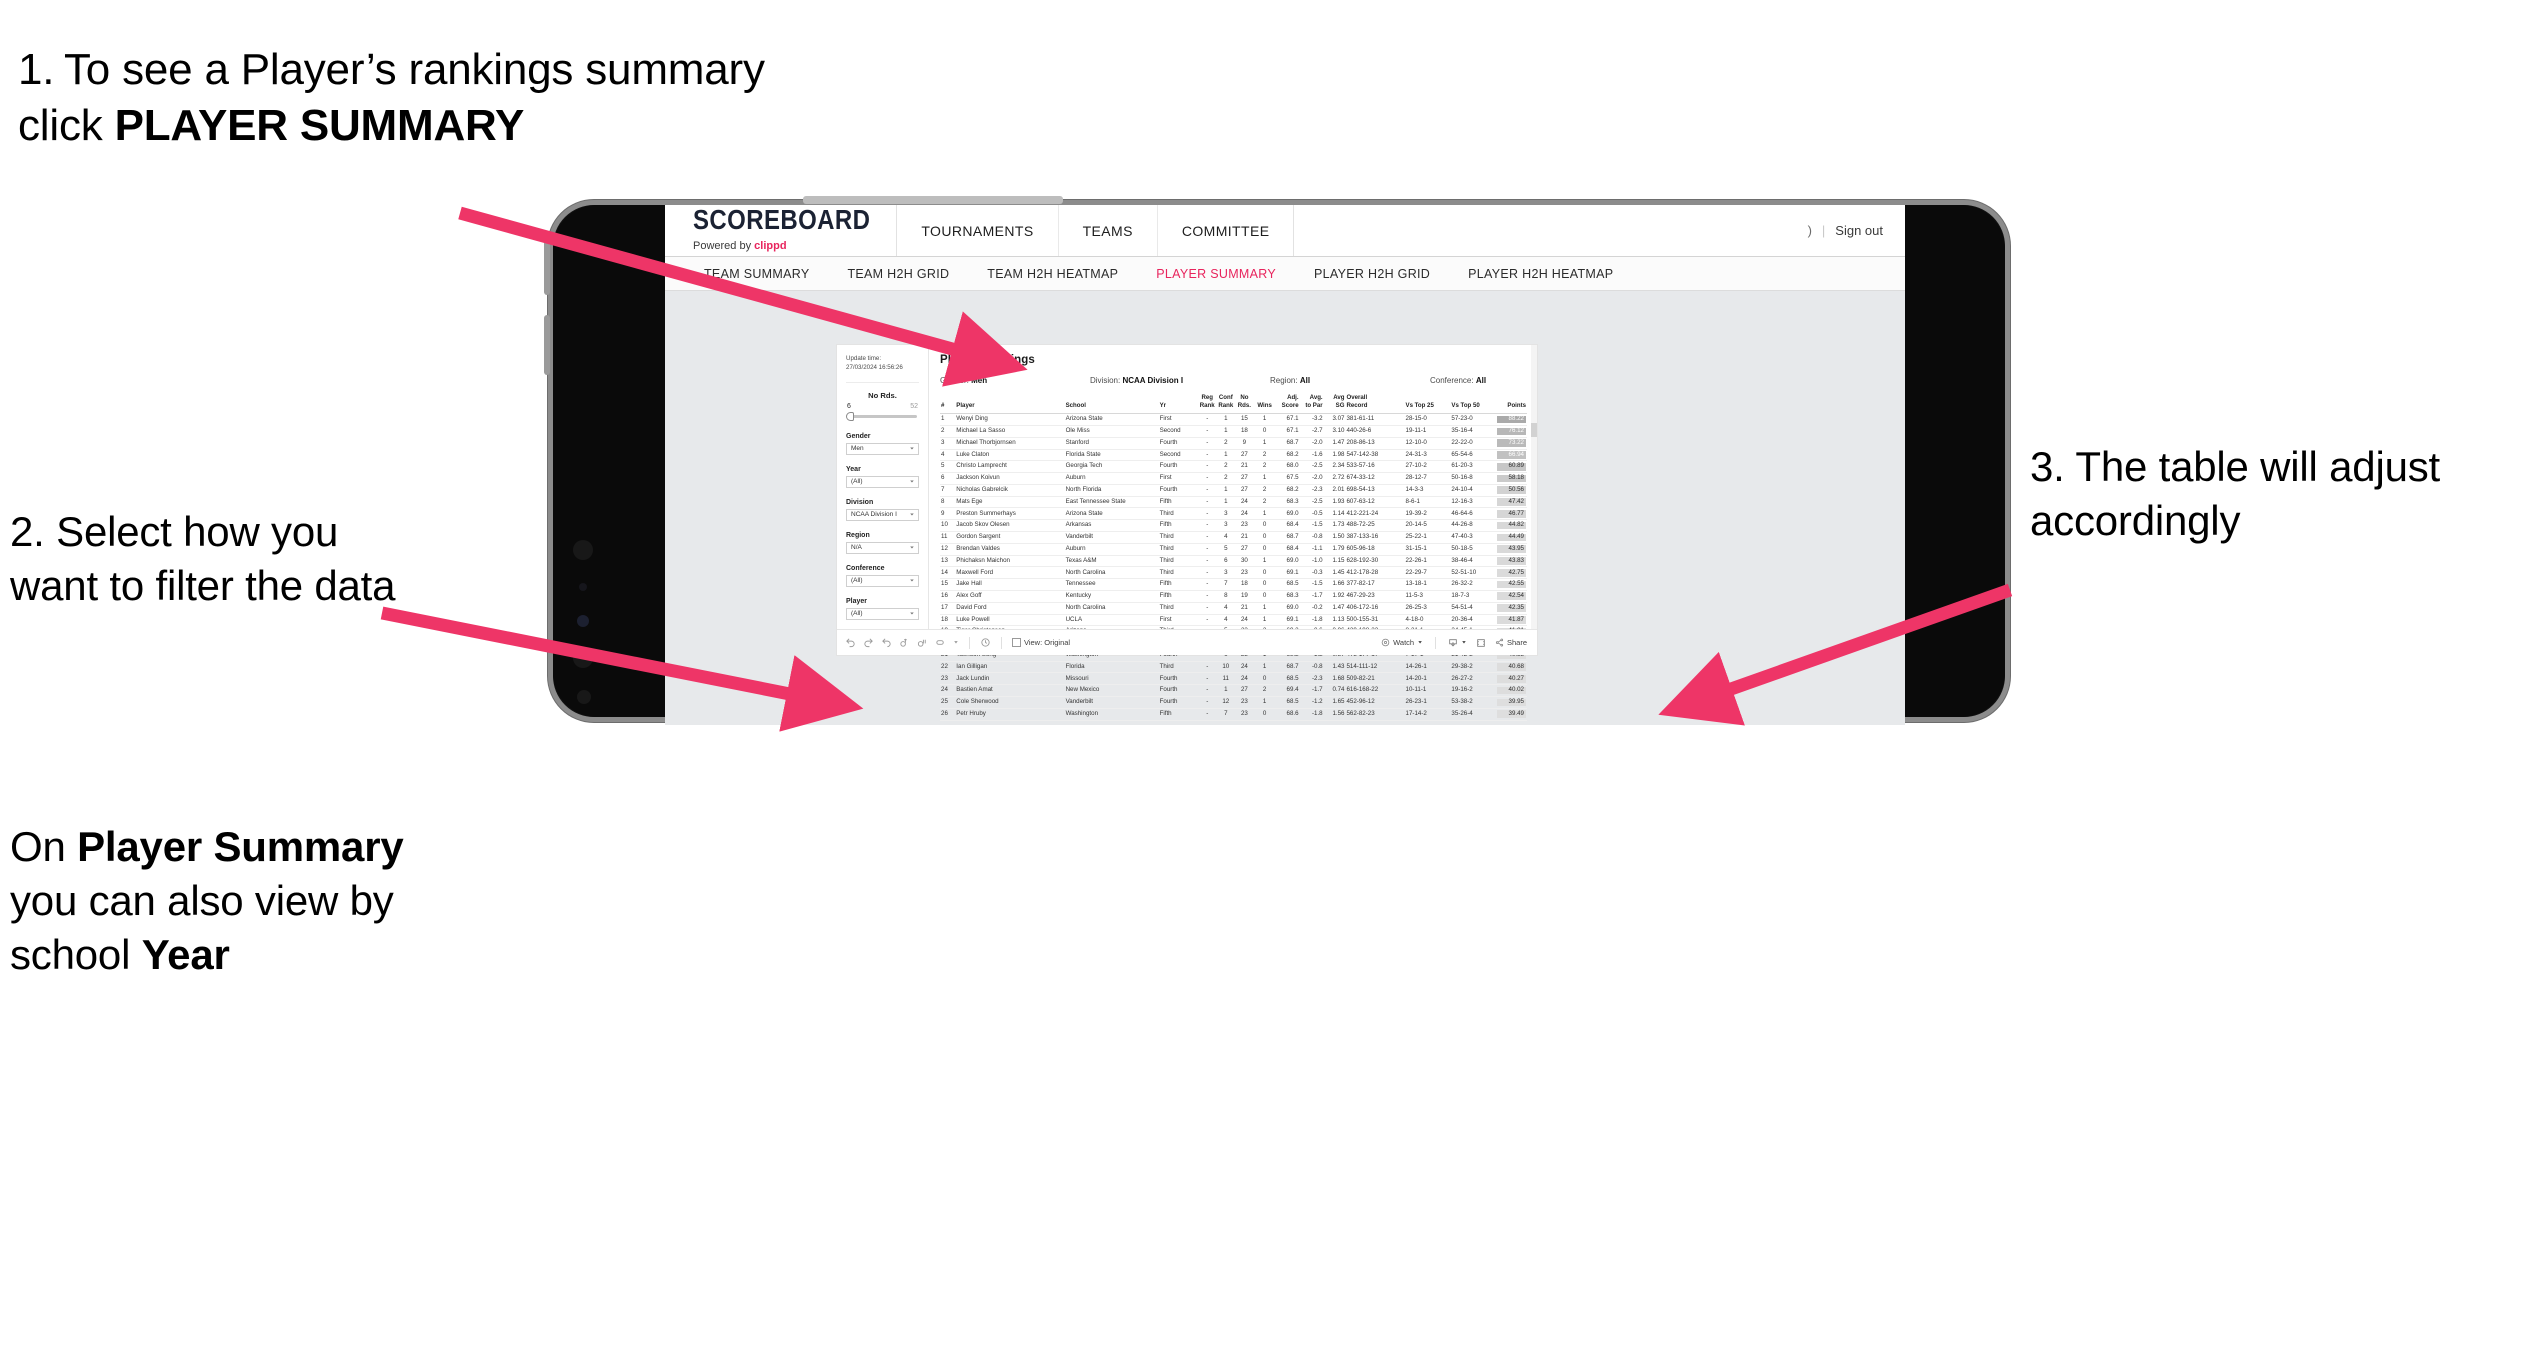 The image size is (2526, 1359). What do you see at coordinates (1216, 274) in the screenshot?
I see `tab-player-summary: PLAYER SUMMARY` at bounding box center [1216, 274].